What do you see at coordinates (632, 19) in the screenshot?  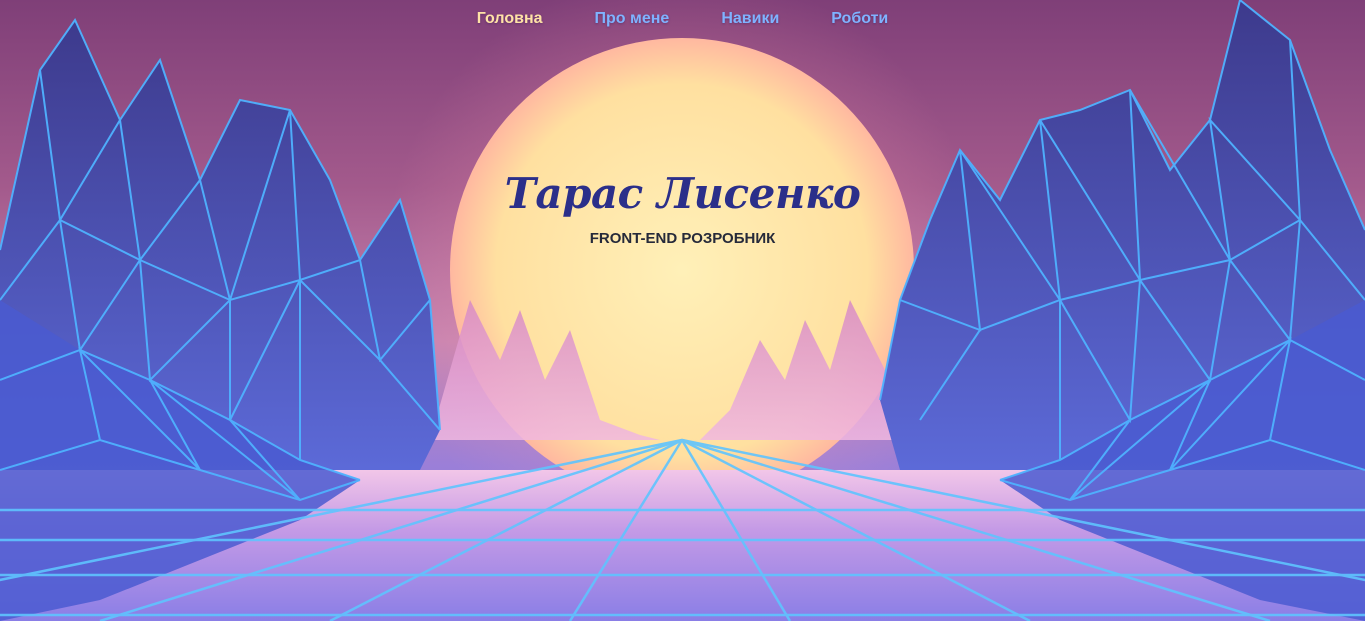 I see `nav-item-about: Про мене` at bounding box center [632, 19].